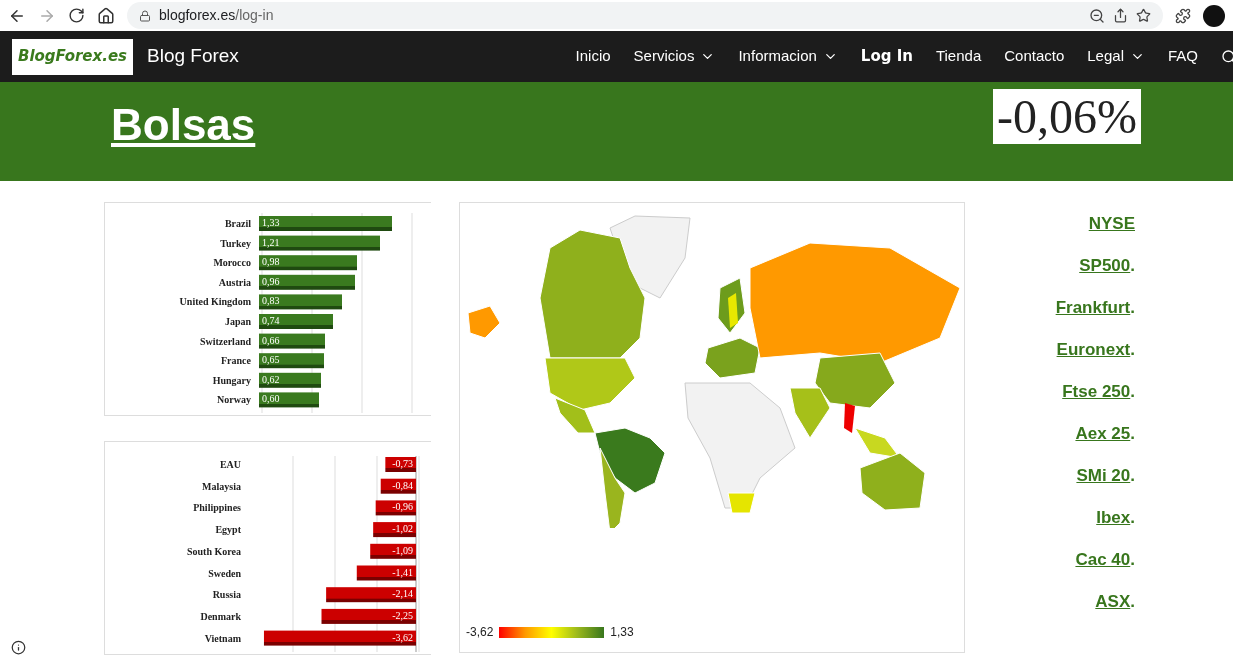  Describe the element at coordinates (220, 616) in the screenshot. I see `bar-label: Denmark` at that location.